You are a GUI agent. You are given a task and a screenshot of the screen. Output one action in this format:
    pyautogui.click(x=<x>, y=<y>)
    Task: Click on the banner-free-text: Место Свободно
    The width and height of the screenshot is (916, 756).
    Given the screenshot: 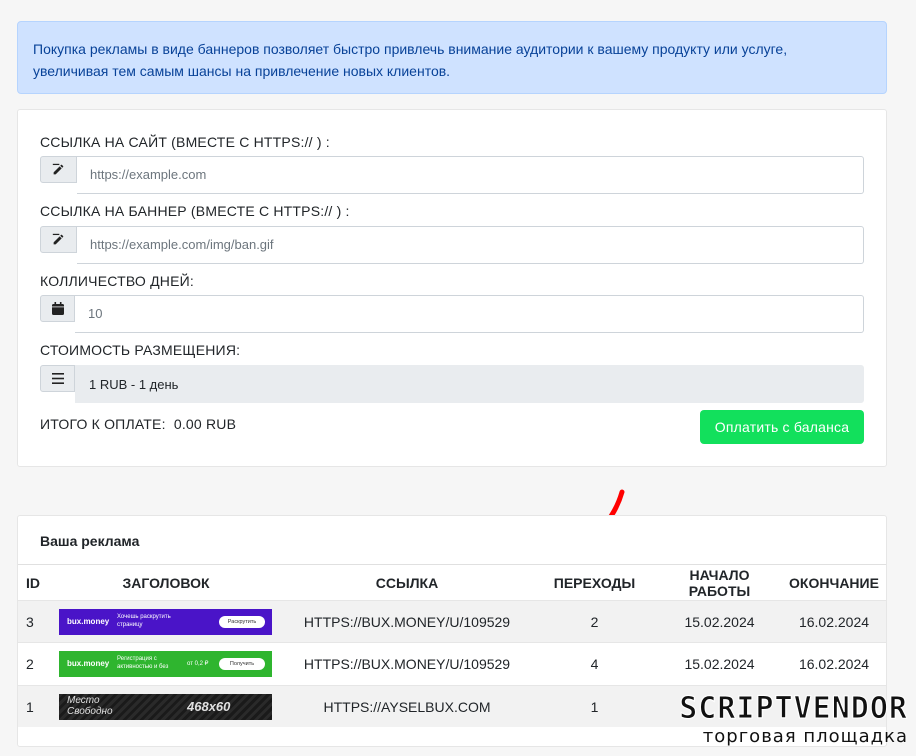 What is the action you would take?
    pyautogui.click(x=90, y=706)
    